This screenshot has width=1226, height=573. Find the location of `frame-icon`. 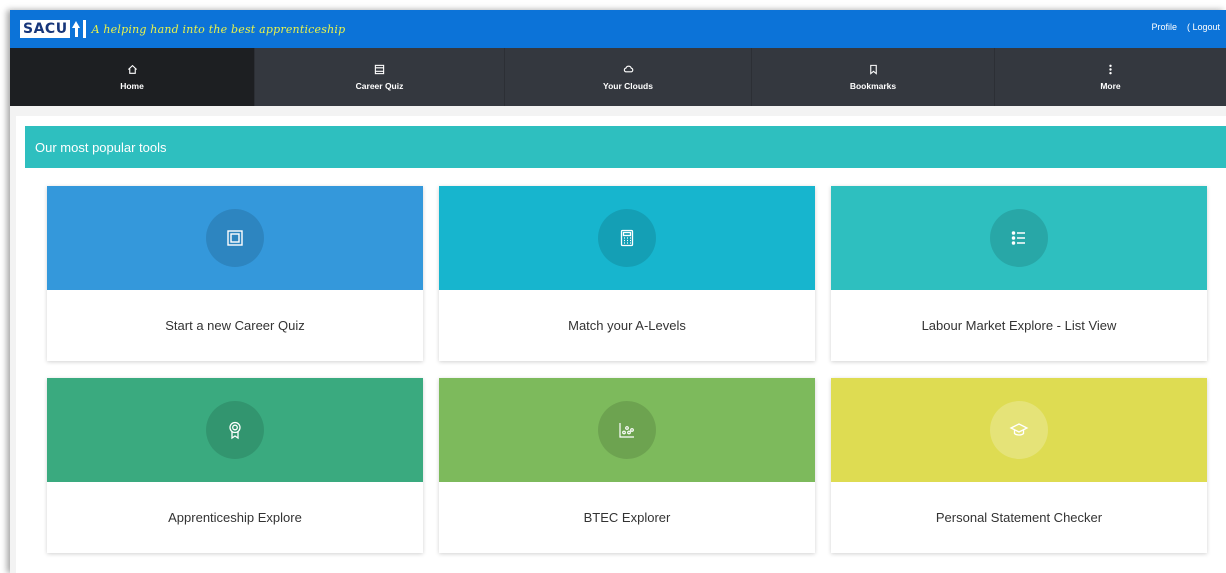

frame-icon is located at coordinates (235, 238).